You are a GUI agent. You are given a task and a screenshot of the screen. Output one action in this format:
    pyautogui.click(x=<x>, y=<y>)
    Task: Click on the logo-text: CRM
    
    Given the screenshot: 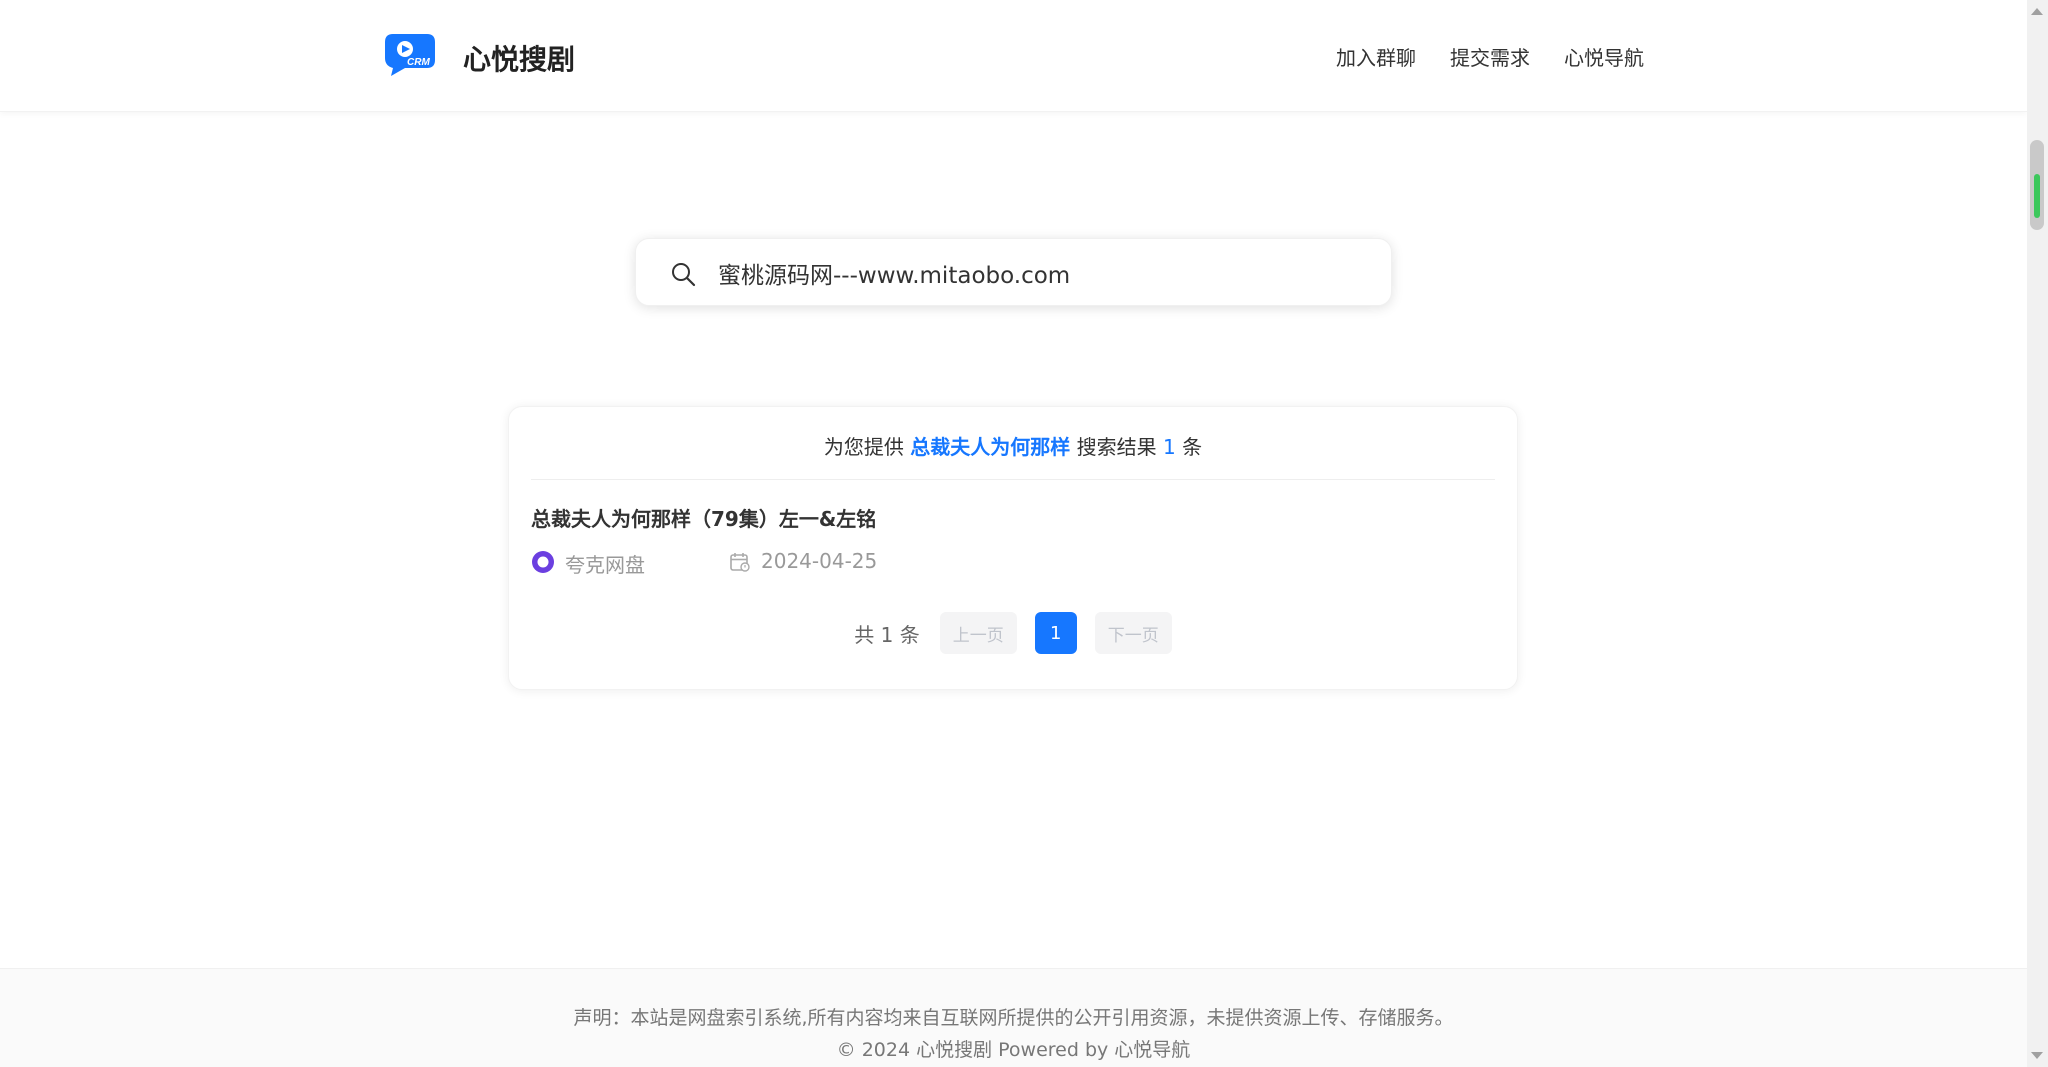 What is the action you would take?
    pyautogui.click(x=418, y=62)
    